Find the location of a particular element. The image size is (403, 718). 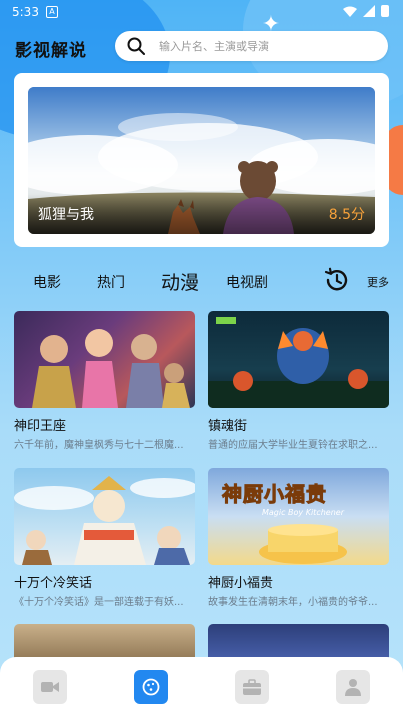

tab-hot: 热门 is located at coordinates (111, 282).